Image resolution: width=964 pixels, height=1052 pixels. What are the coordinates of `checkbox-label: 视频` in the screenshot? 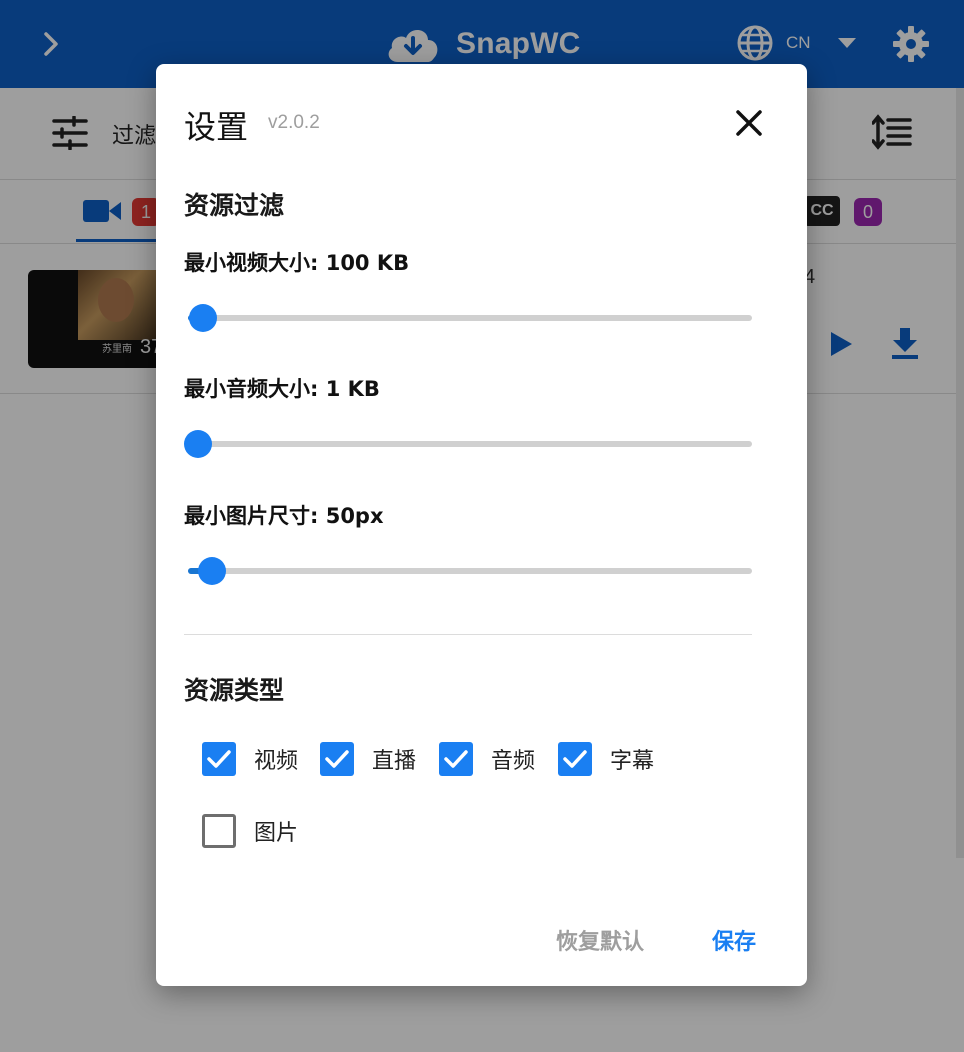 It's located at (276, 761).